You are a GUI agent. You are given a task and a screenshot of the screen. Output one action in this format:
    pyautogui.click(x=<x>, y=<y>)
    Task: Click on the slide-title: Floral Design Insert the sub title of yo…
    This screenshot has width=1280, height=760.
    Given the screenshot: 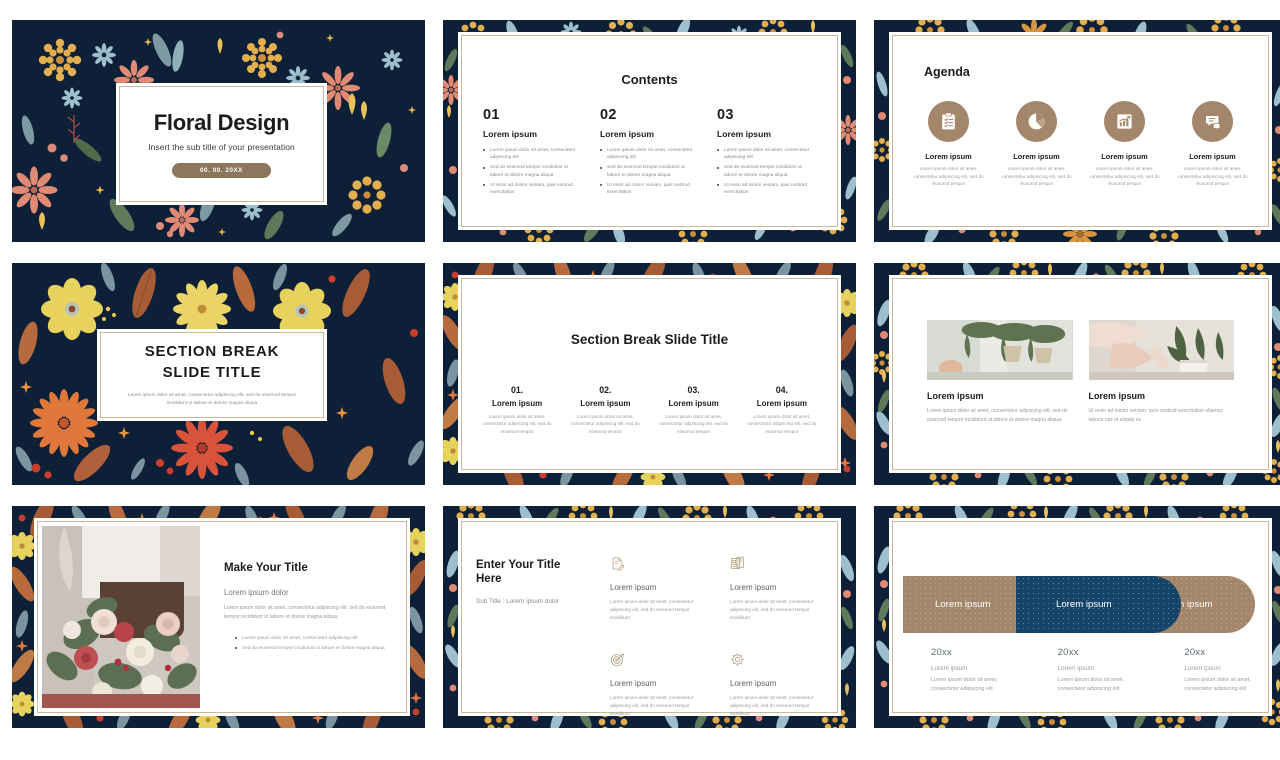 What is the action you would take?
    pyautogui.click(x=218, y=131)
    